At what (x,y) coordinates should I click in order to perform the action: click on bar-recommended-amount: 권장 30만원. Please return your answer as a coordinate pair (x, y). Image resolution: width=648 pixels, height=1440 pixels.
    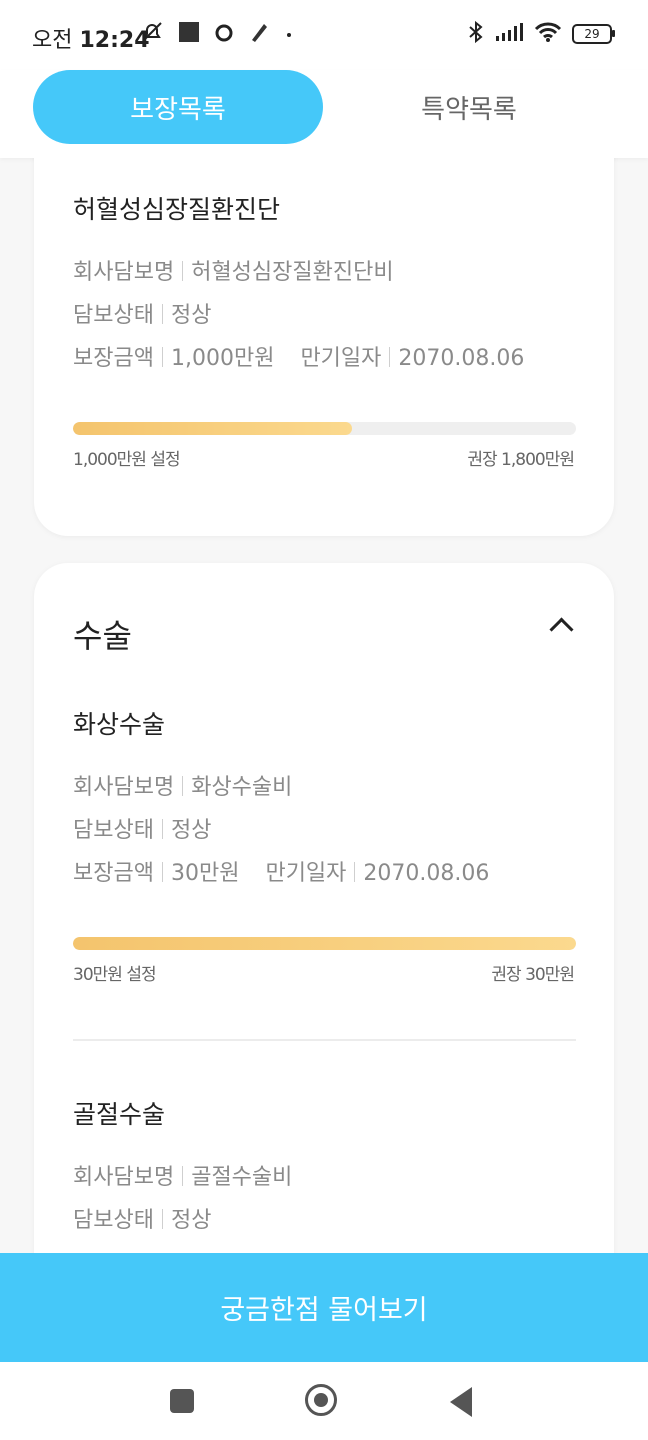
    Looking at the image, I should click on (533, 975).